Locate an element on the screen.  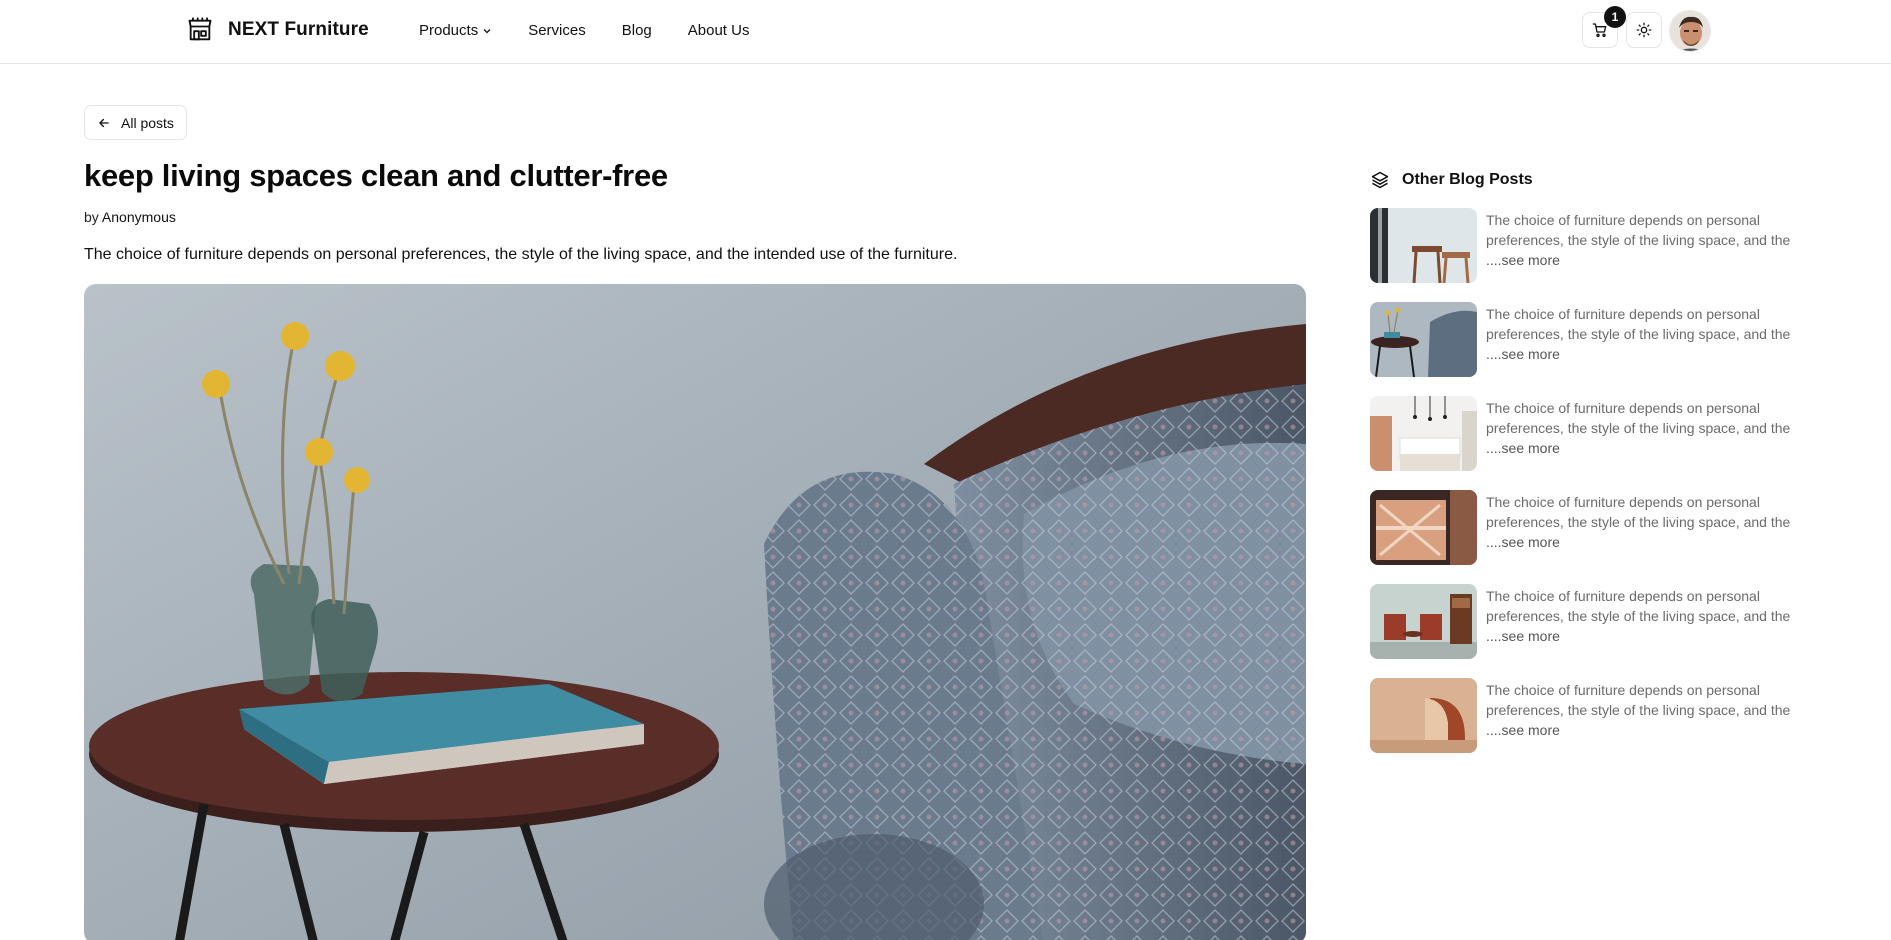
nav-blog: Blog is located at coordinates (637, 30).